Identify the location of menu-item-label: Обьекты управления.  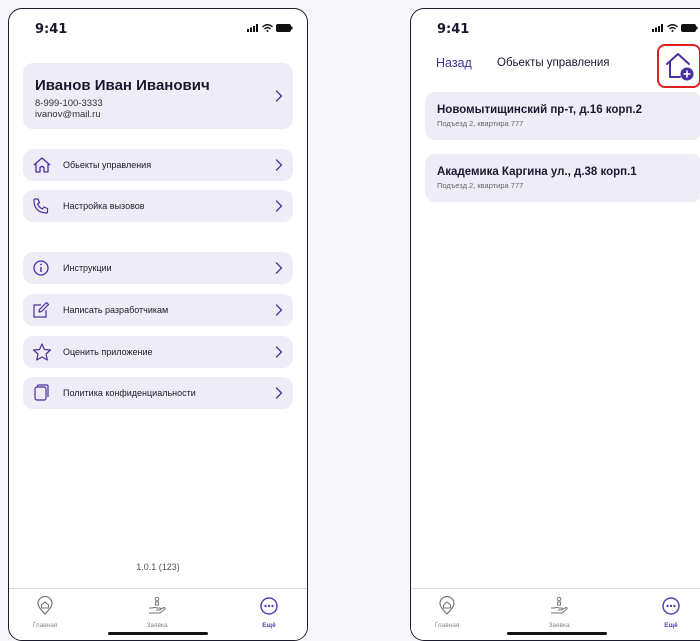
(107, 165).